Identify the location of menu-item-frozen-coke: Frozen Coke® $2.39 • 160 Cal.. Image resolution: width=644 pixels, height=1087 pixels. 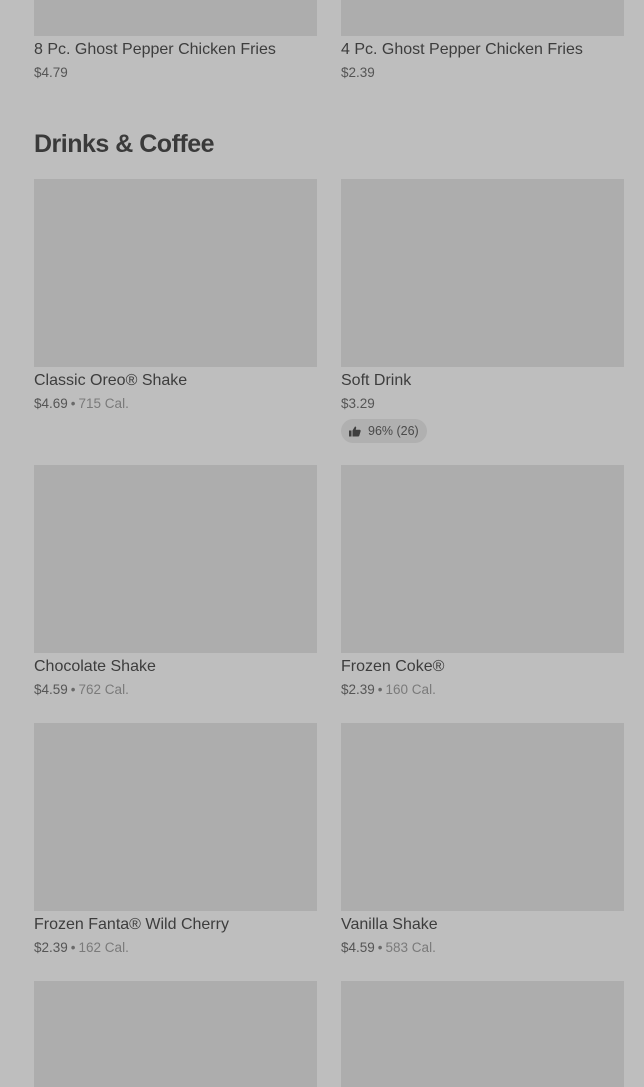
(482, 581).